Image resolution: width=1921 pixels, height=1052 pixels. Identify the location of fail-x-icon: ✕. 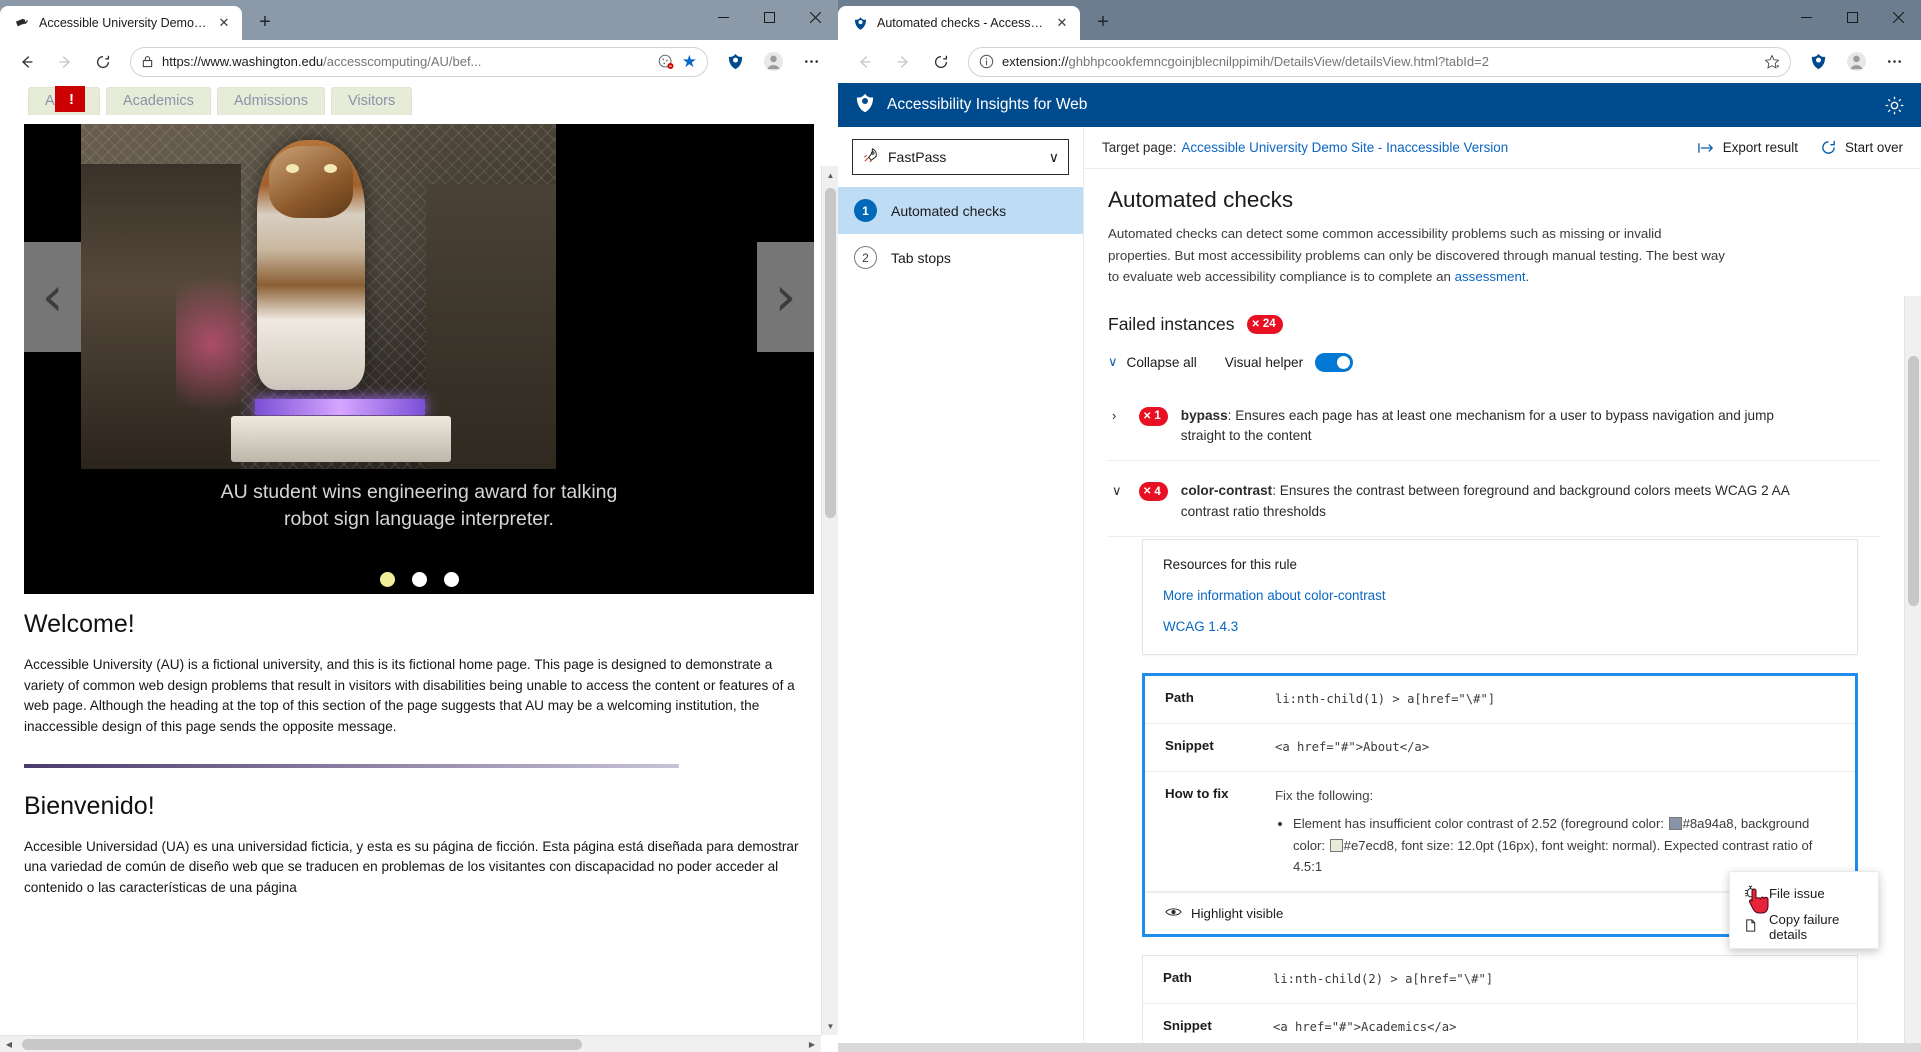
(1255, 324).